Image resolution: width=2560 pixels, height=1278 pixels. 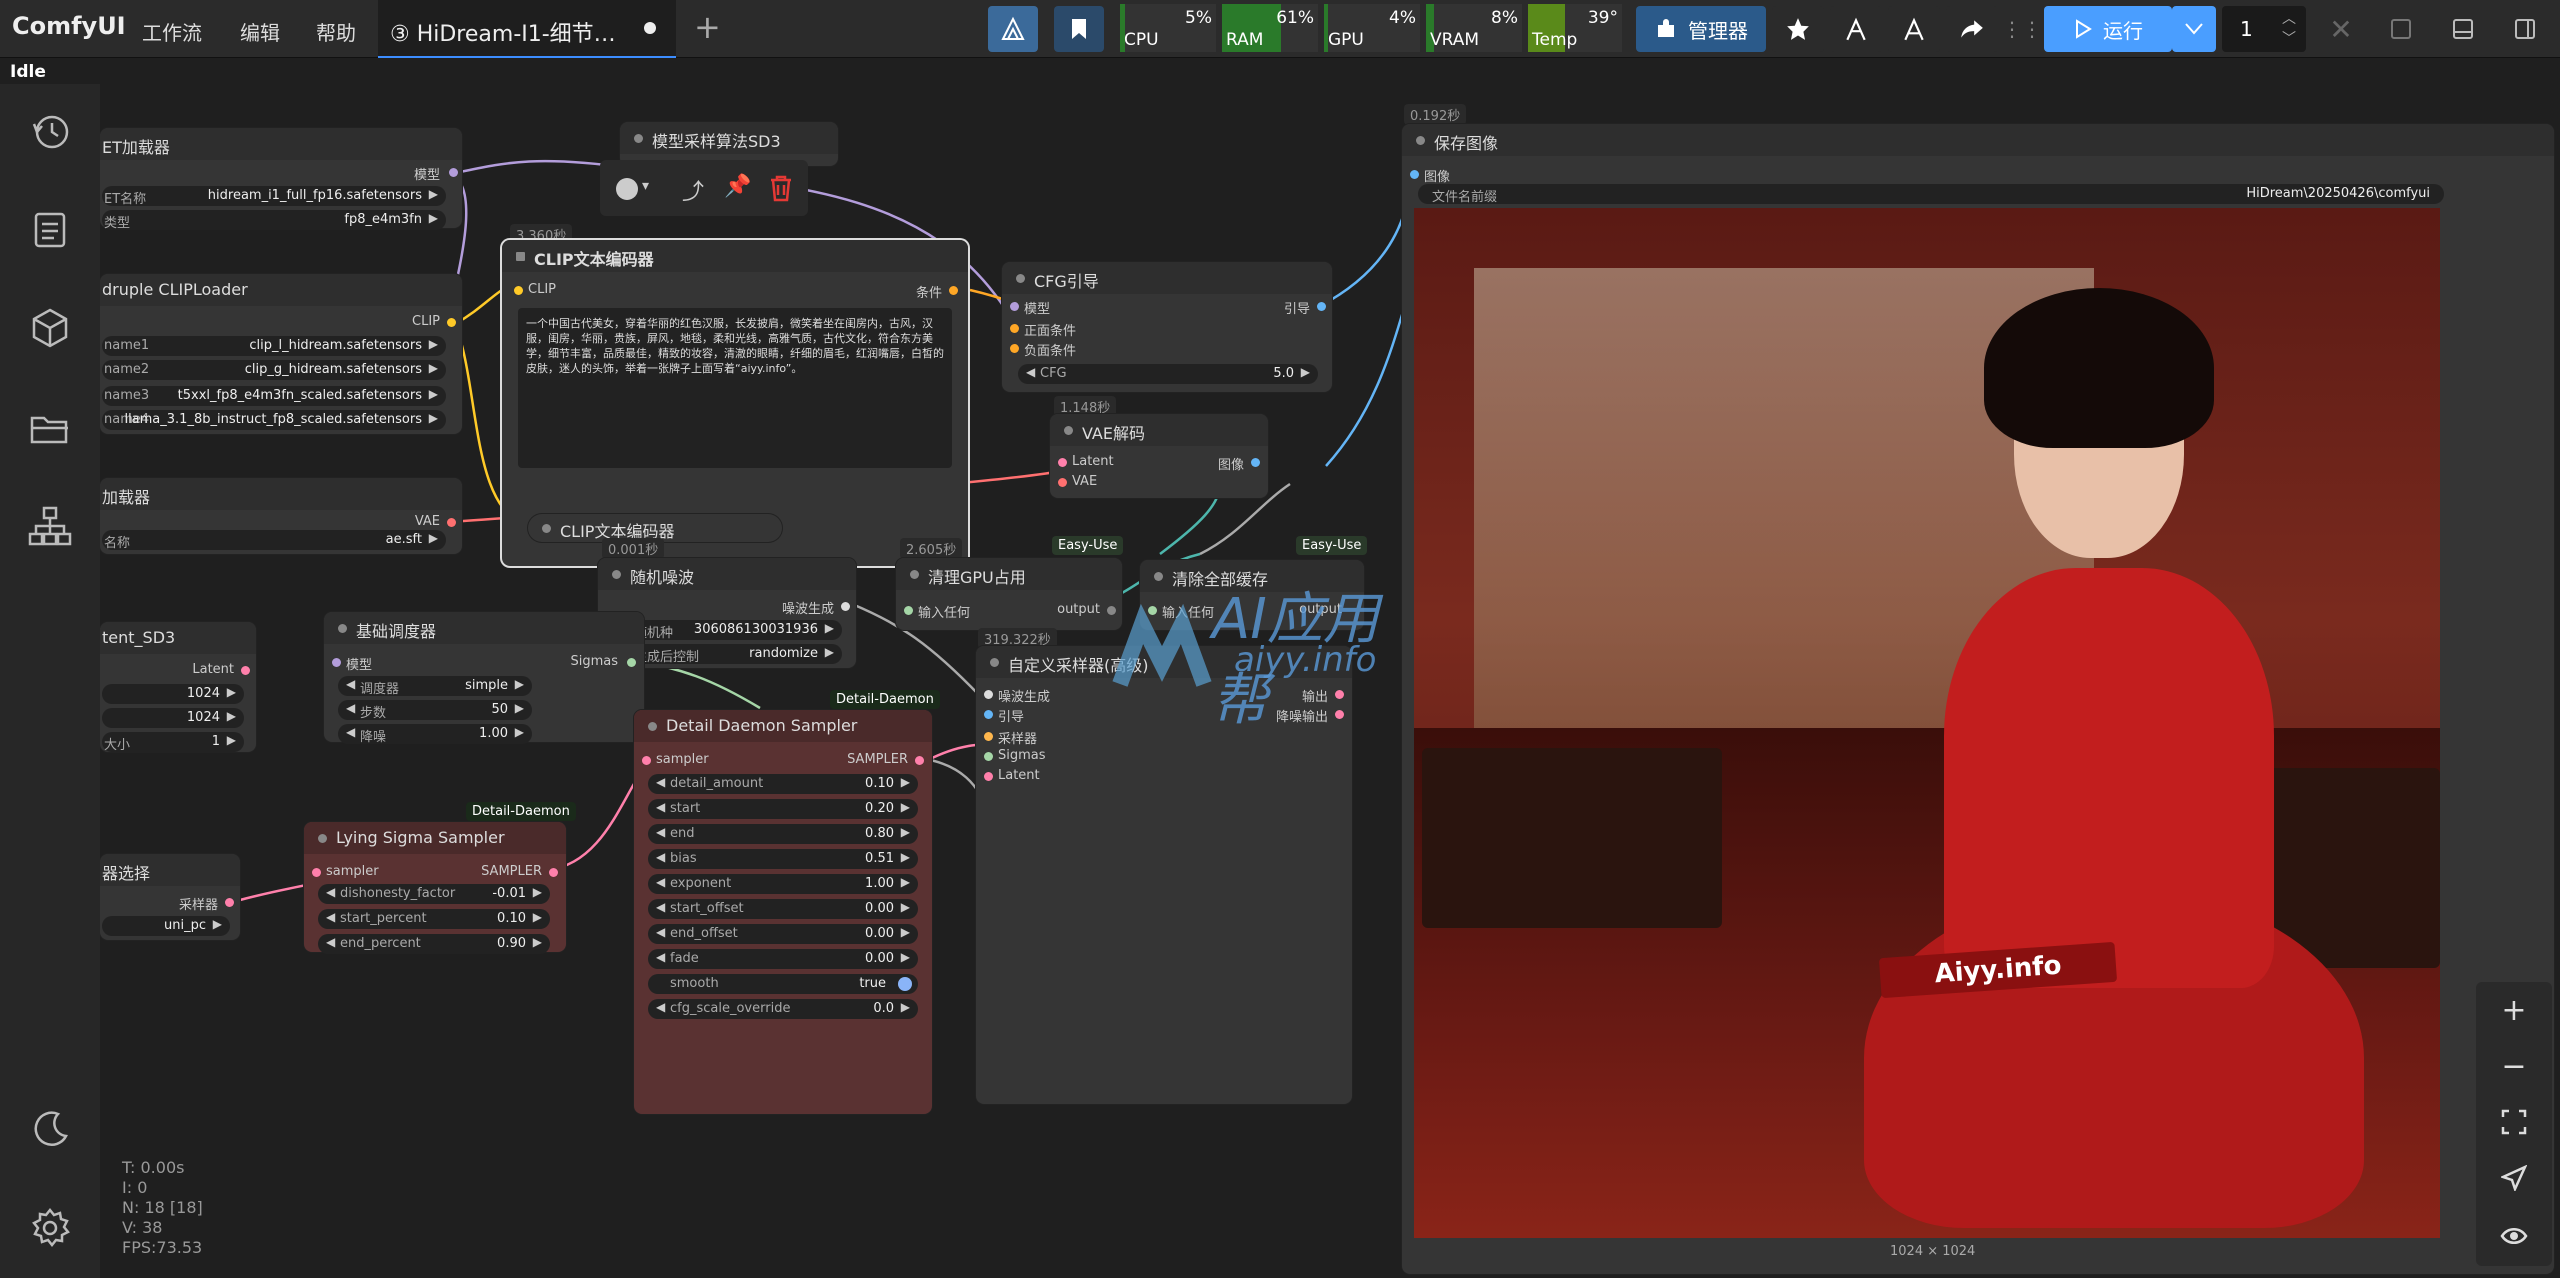 What do you see at coordinates (1972, 29) in the screenshot?
I see `share-icon` at bounding box center [1972, 29].